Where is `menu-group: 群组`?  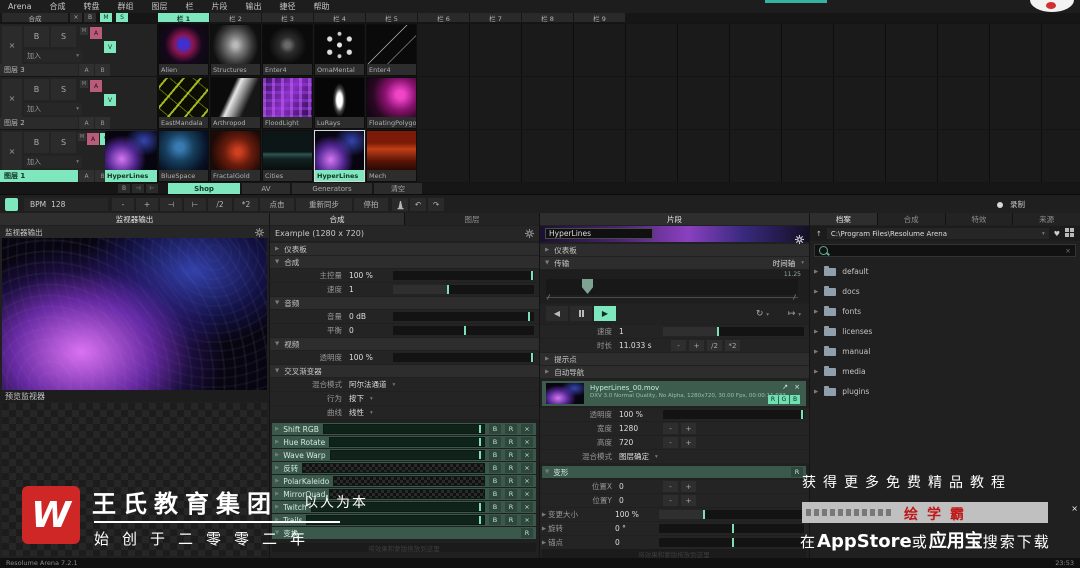
menu-group: 群组 is located at coordinates (125, 6).